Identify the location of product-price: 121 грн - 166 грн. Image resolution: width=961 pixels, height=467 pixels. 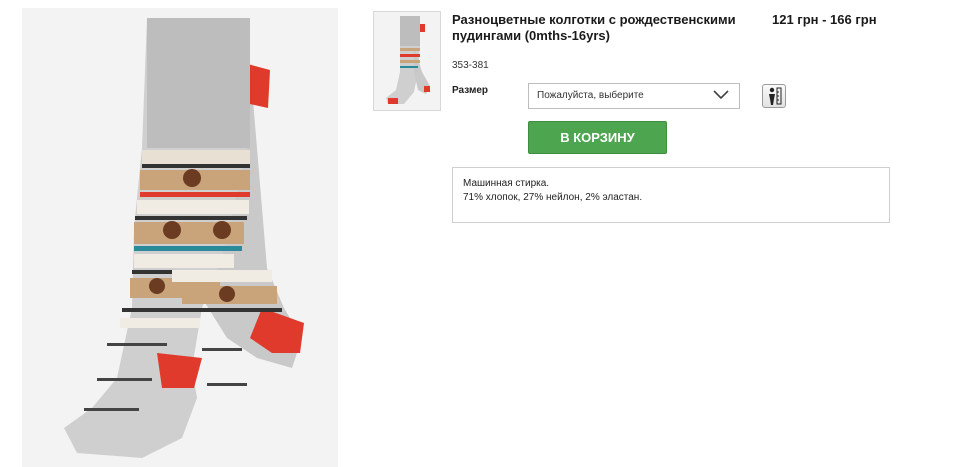
(824, 19).